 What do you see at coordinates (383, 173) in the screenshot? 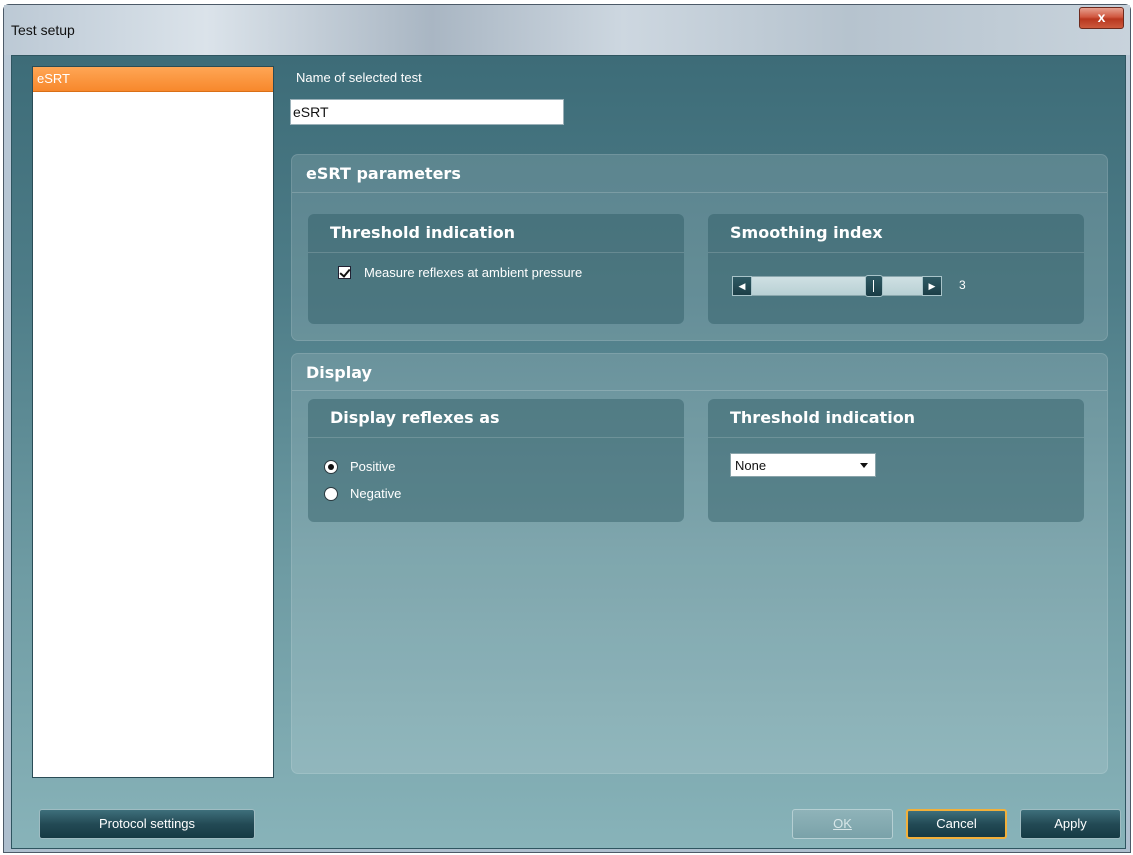
I see `esrt-parameters-title: eSRT parameters` at bounding box center [383, 173].